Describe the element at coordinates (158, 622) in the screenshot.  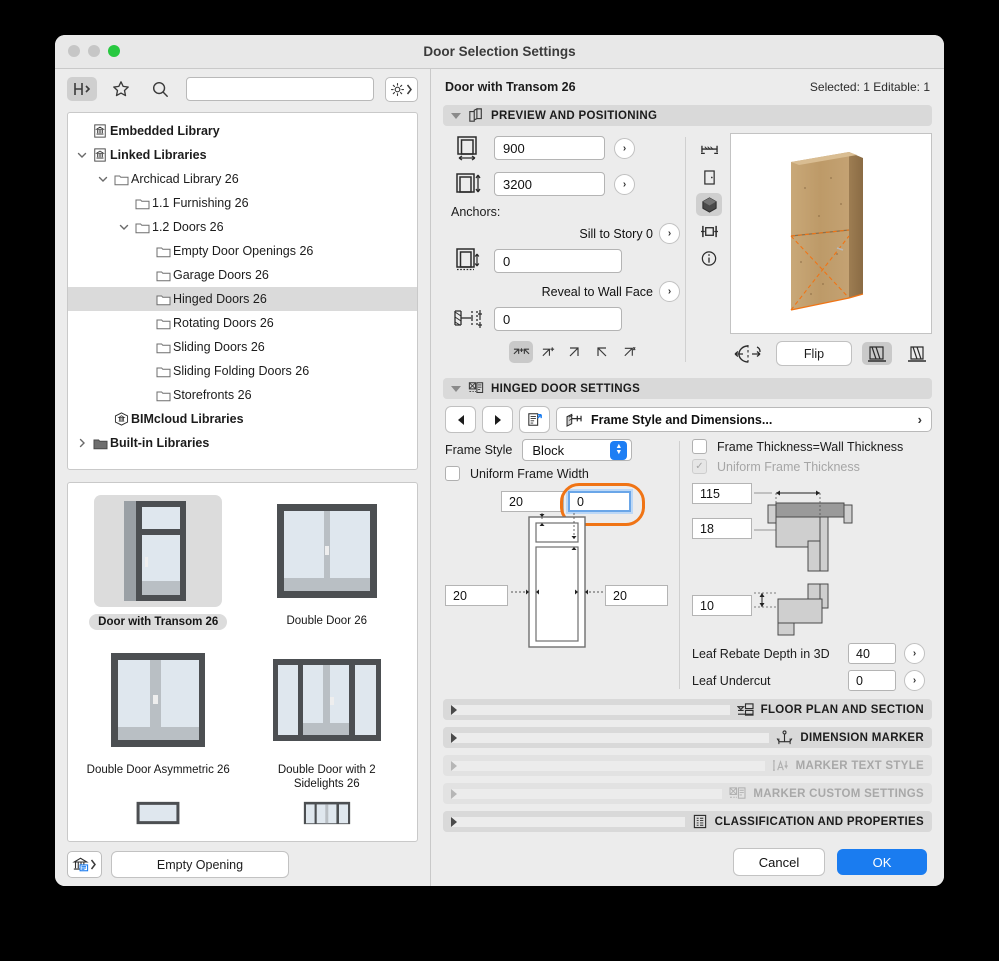
I see `gallery-item-label: Door with Transom 26` at that location.